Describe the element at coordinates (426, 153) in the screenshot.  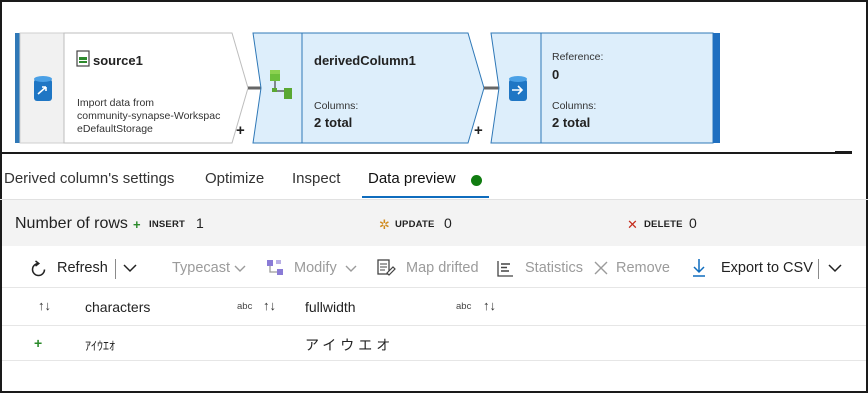
I see `panel-divider` at that location.